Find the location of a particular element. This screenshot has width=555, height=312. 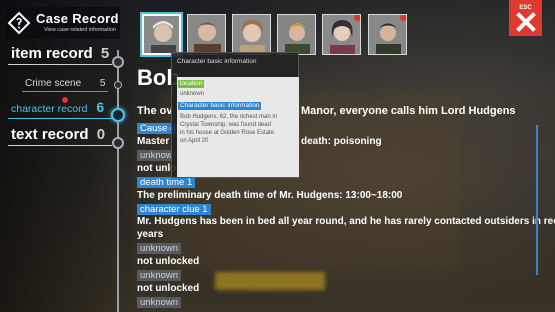

unknown-row: unknow is located at coordinates (156, 155).